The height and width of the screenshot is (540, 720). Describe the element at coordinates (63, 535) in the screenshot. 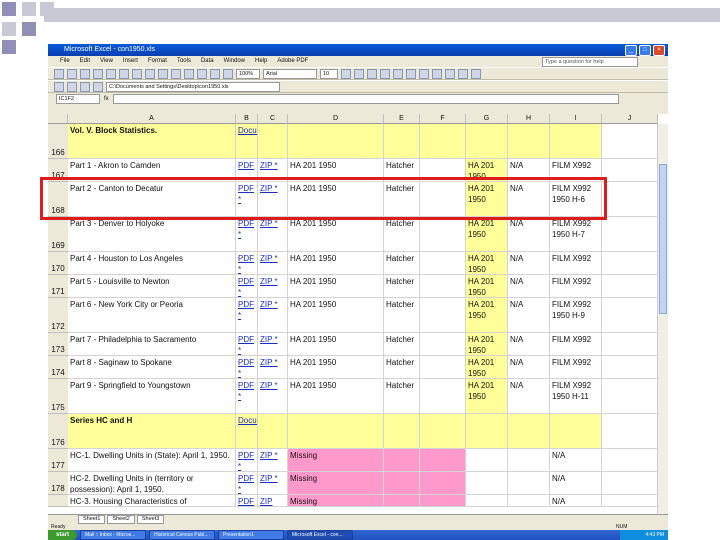

I see `start-button: start` at that location.